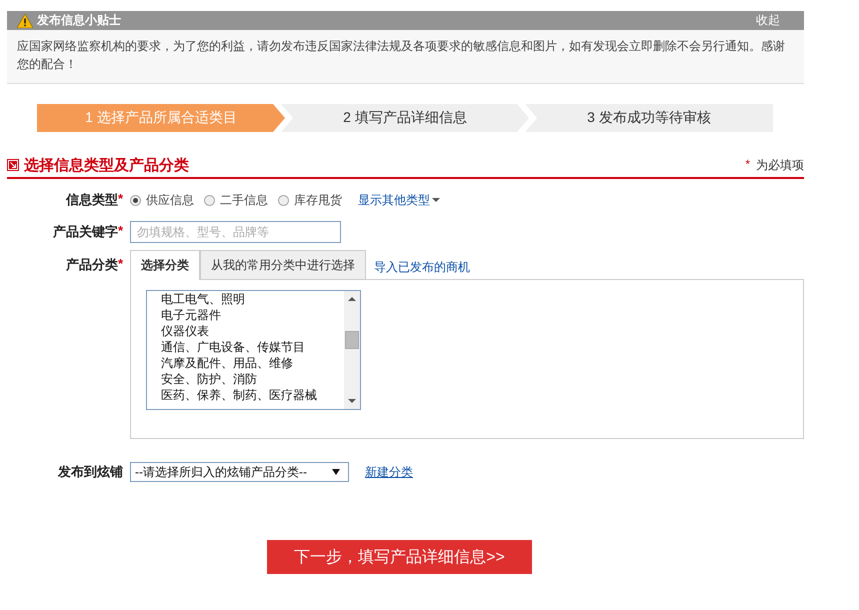 The width and height of the screenshot is (859, 610). What do you see at coordinates (252, 379) in the screenshot?
I see `category-option: 安全、防护、消防` at bounding box center [252, 379].